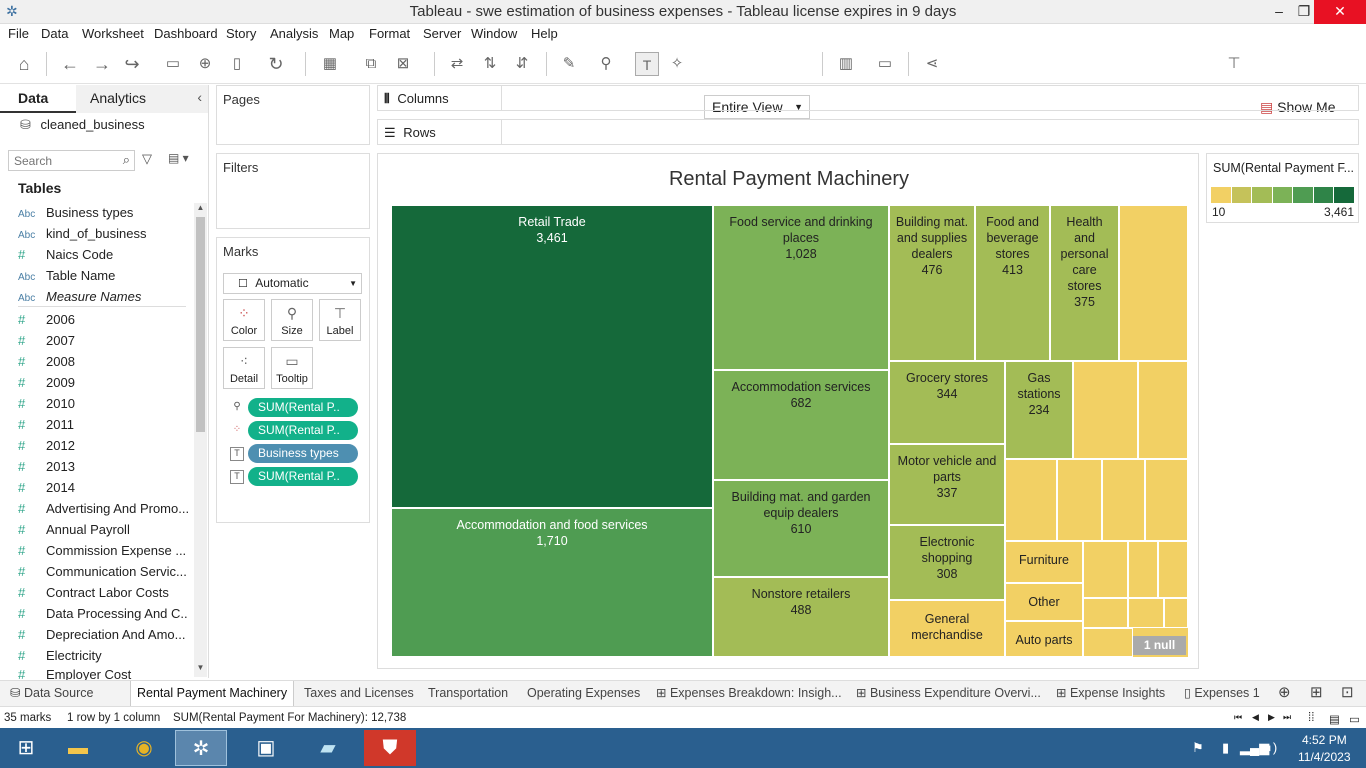 Image resolution: width=1366 pixels, height=768 pixels. What do you see at coordinates (303, 407) in the screenshot?
I see `pill-size-measure: SUM(Rental P..` at bounding box center [303, 407].